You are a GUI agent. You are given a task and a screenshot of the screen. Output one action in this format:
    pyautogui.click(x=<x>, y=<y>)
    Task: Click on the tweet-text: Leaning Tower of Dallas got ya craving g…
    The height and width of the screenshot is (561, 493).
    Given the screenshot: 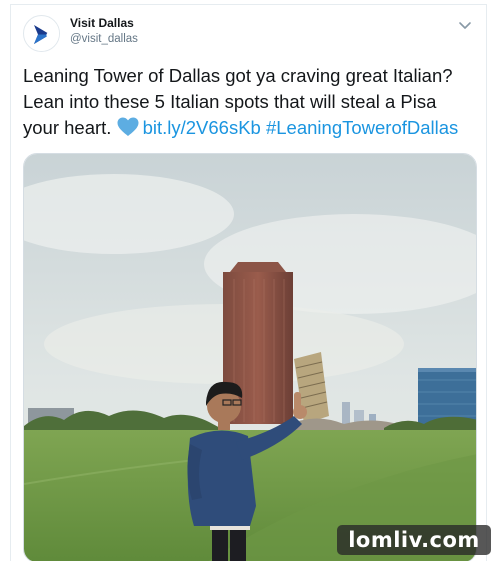 What is the action you would take?
    pyautogui.click(x=248, y=102)
    